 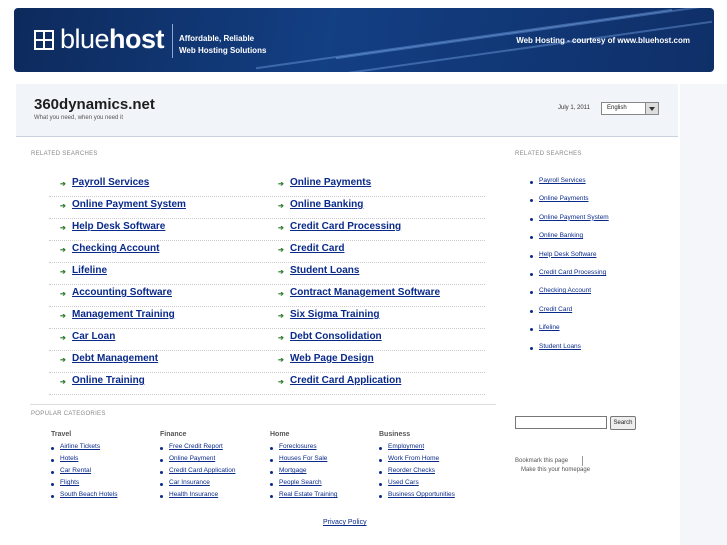 What do you see at coordinates (110, 183) in the screenshot?
I see `related-link: Payroll Services` at bounding box center [110, 183].